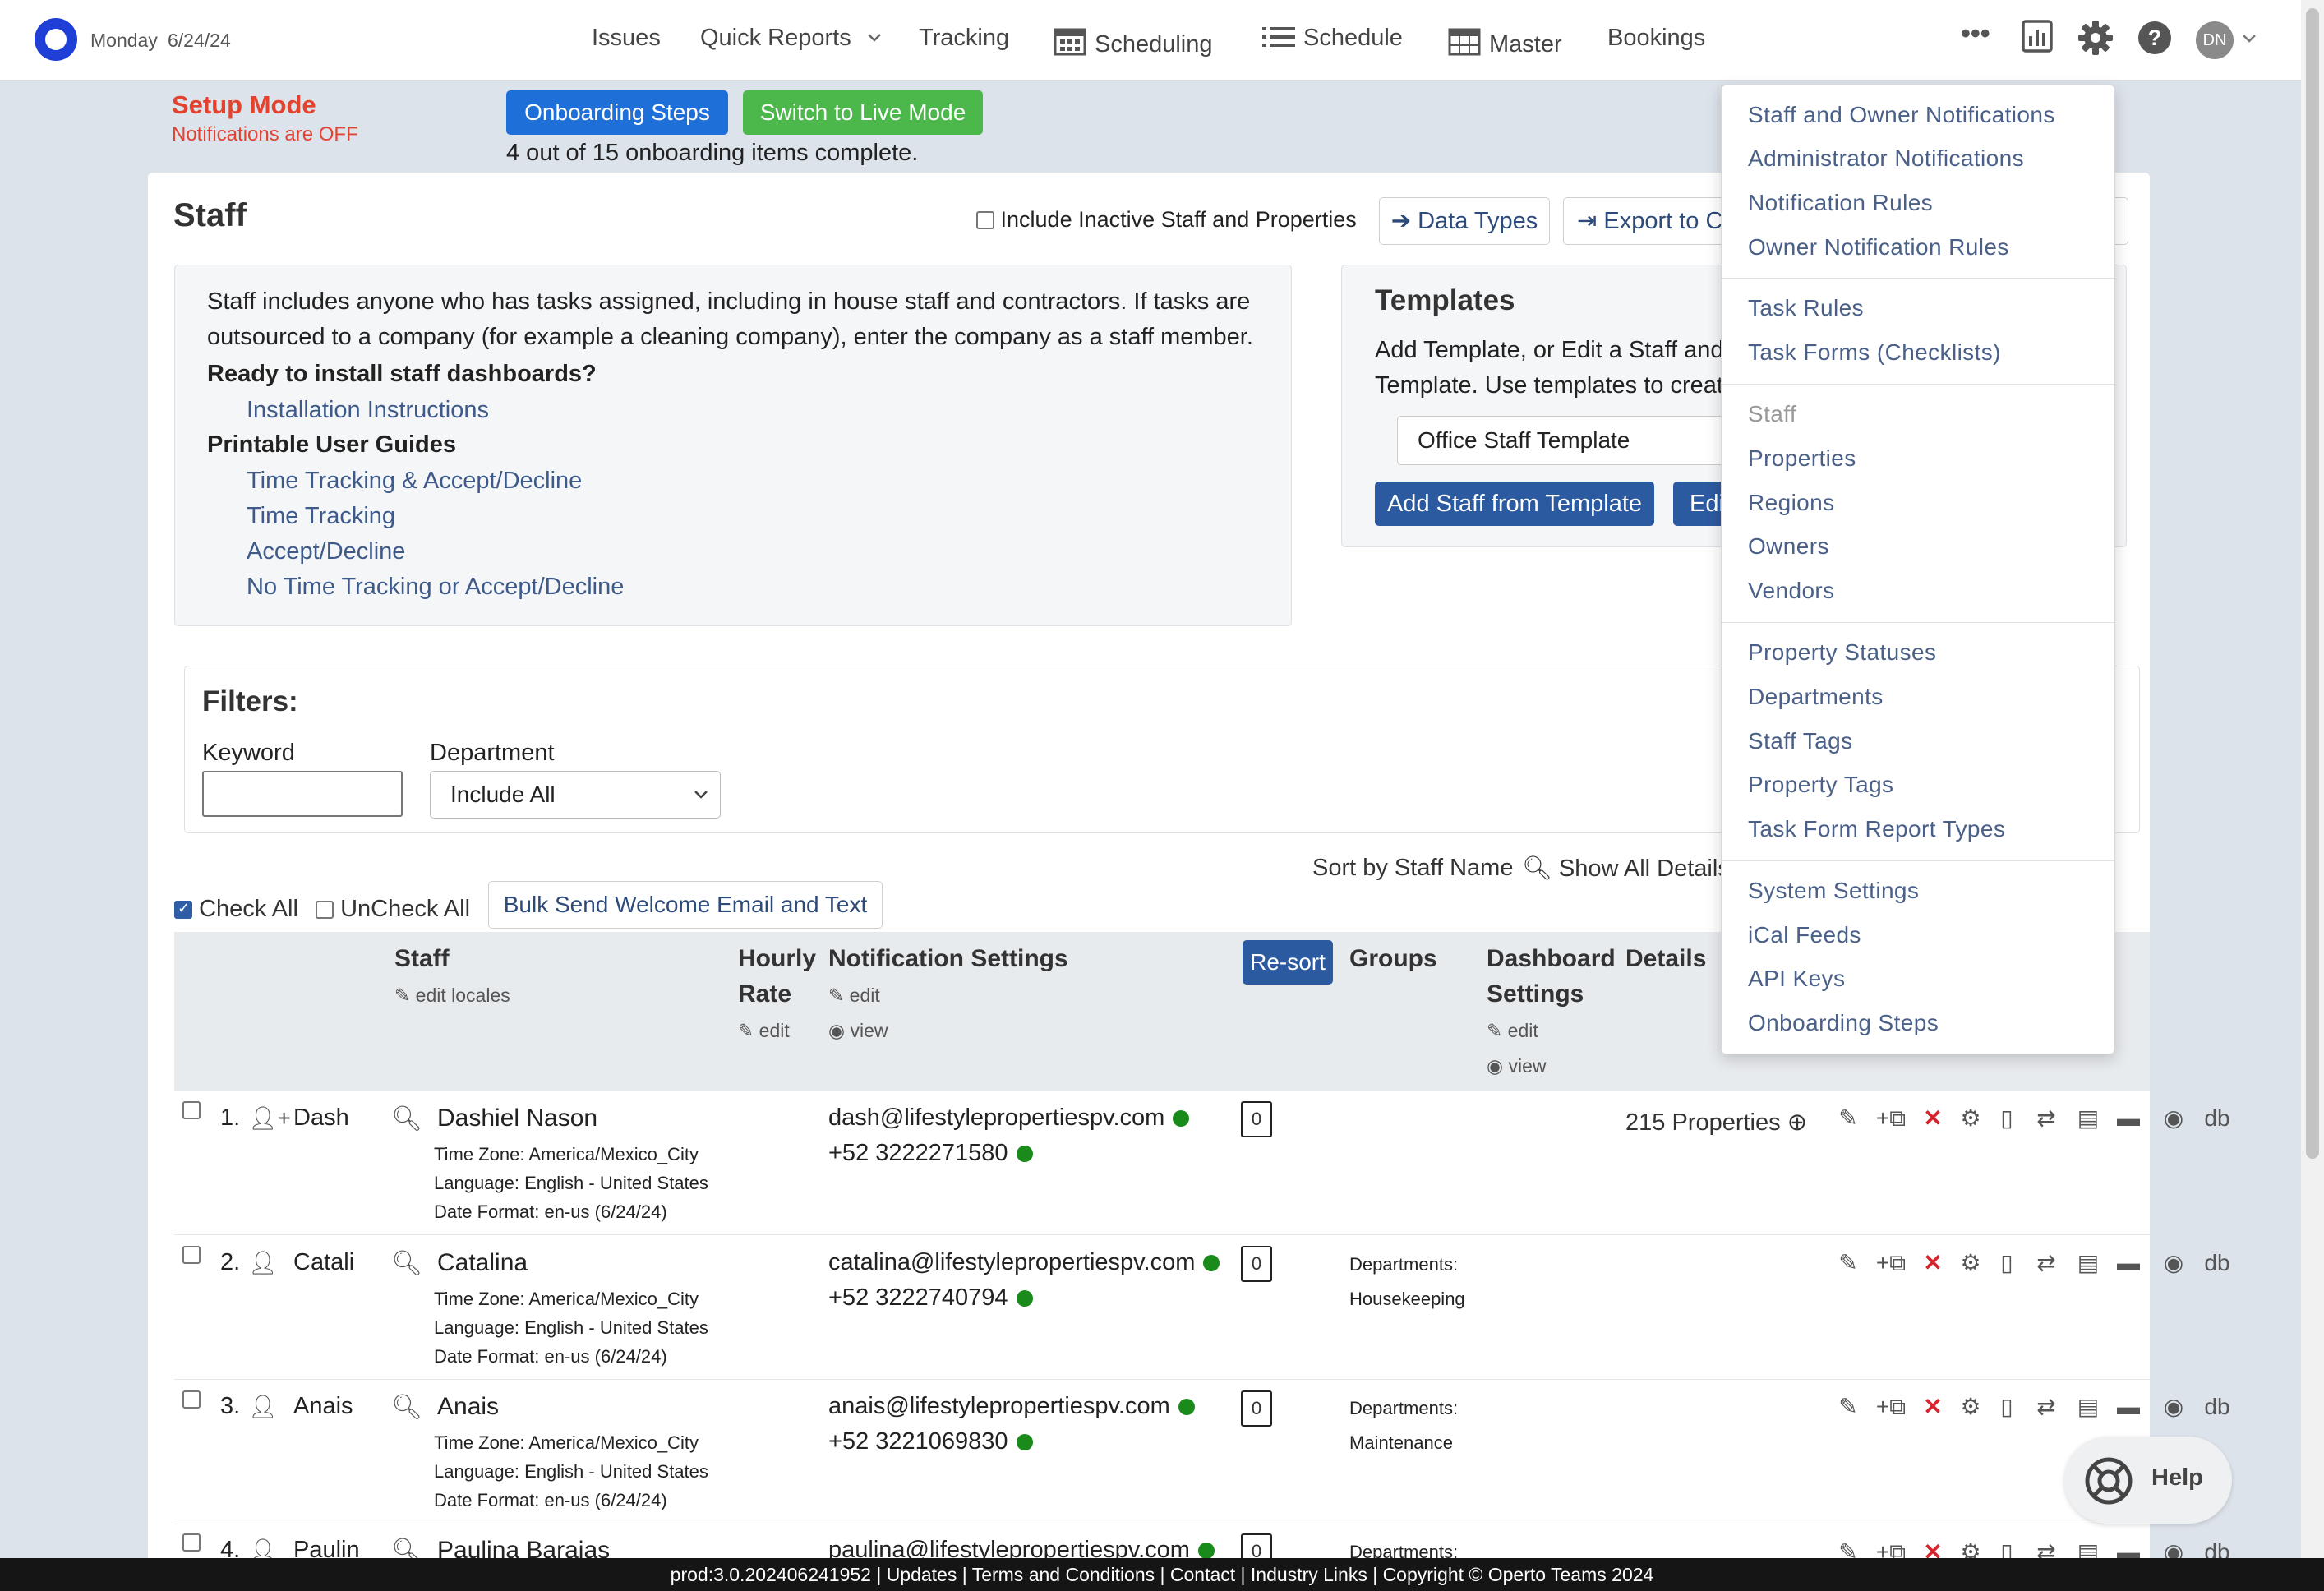  I want to click on menu-item-task-forms: Task Forms (Checklists), so click(1874, 352).